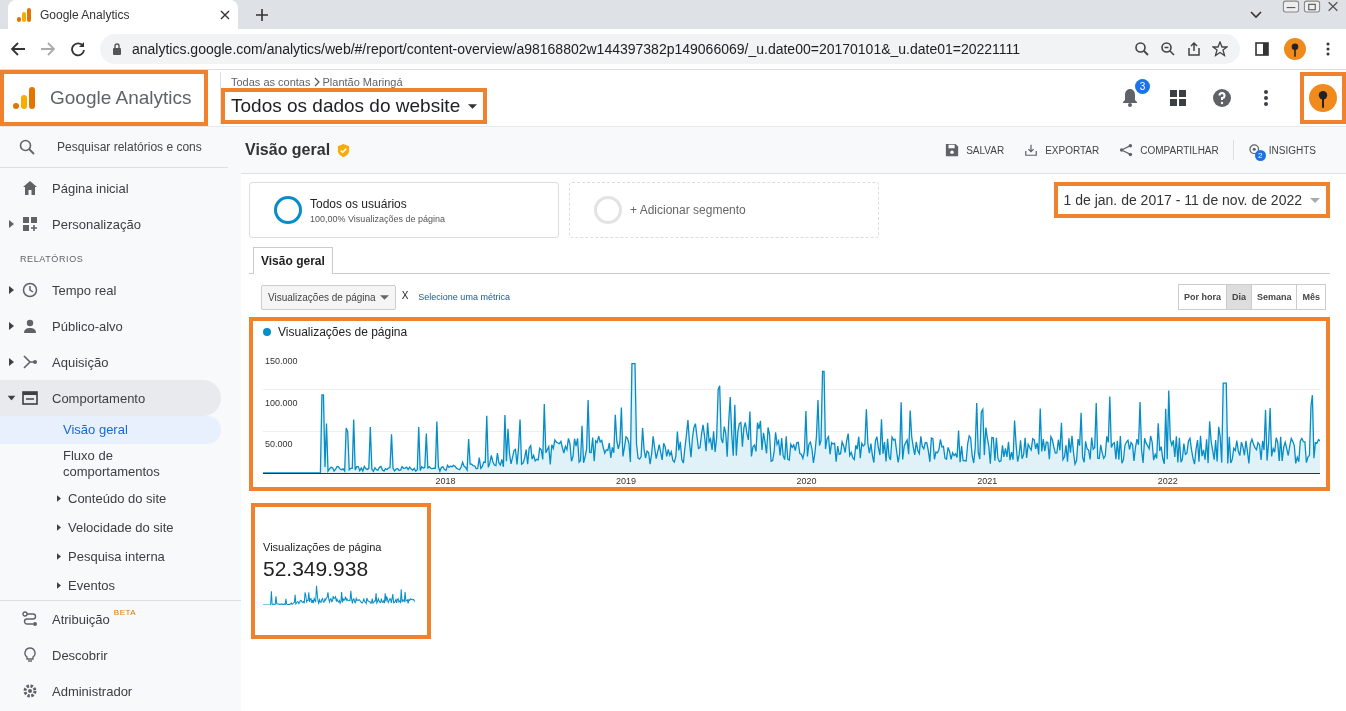  I want to click on segment-detail: 100,00% Visualizações de página, so click(377, 218).